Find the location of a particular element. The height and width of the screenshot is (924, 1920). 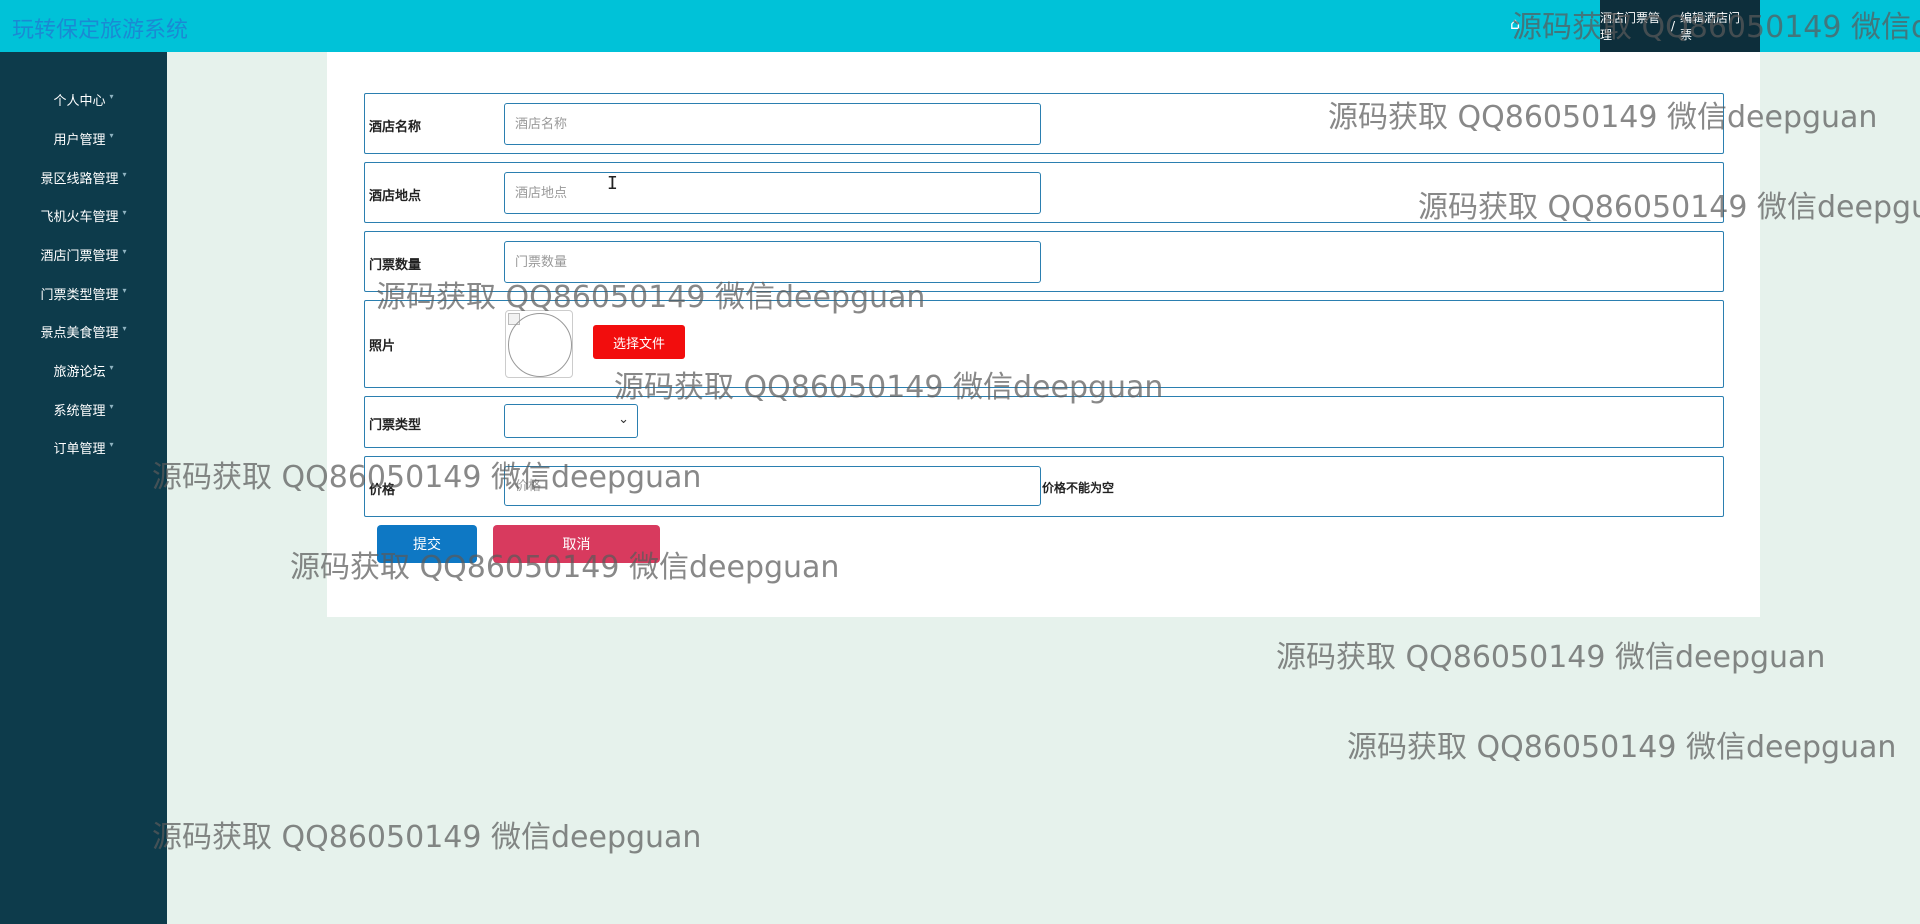

breadcrumb: 酒店门票管理 / 编辑酒店门票 is located at coordinates (1680, 26).